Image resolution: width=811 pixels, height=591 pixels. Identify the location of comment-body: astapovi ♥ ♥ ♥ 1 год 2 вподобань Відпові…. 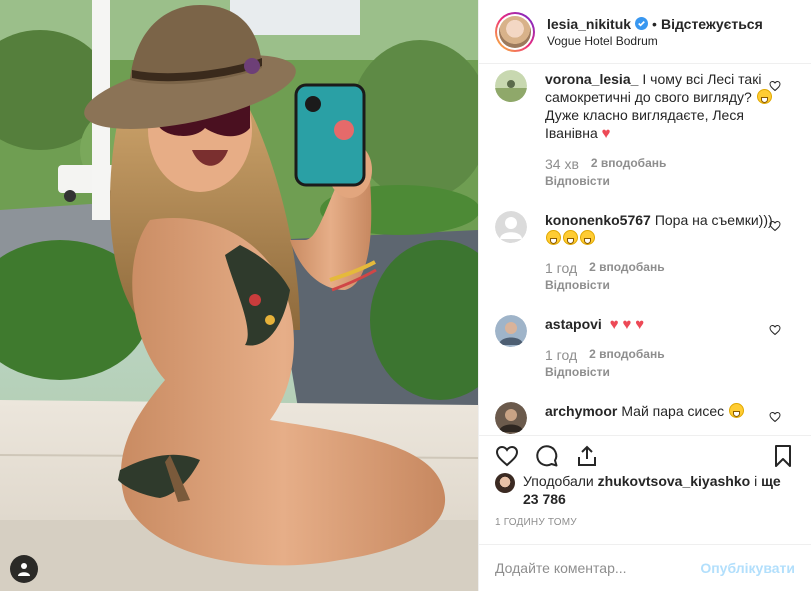
(660, 347).